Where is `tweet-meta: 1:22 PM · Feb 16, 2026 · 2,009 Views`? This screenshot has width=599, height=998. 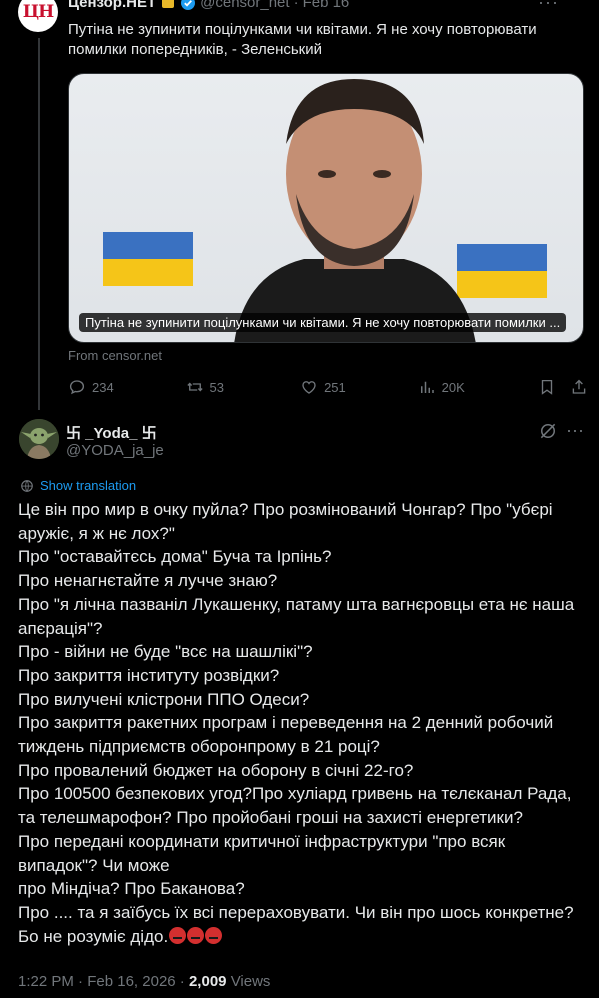 tweet-meta: 1:22 PM · Feb 16, 2026 · 2,009 Views is located at coordinates (144, 981).